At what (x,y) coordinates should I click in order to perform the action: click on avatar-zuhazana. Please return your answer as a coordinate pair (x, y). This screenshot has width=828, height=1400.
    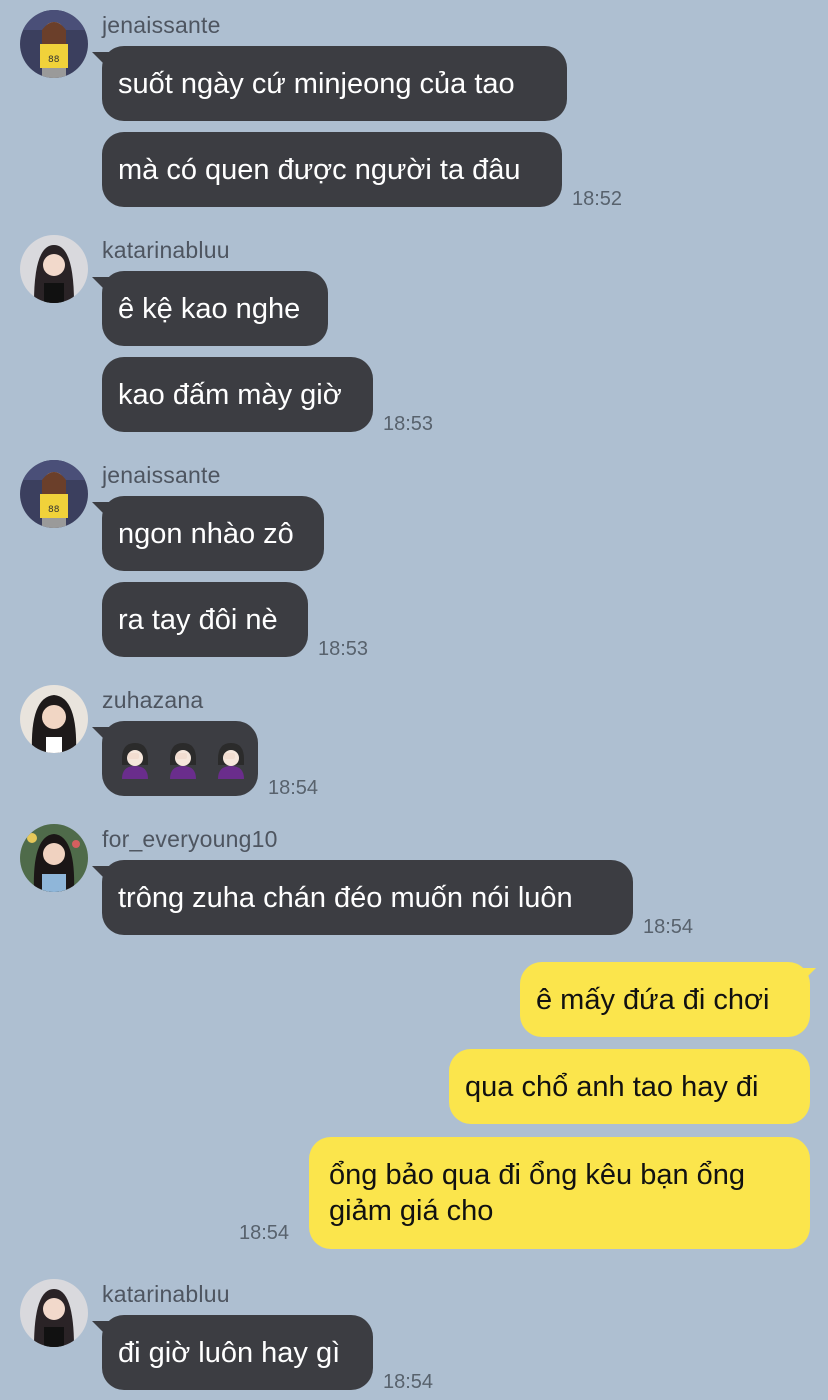
    Looking at the image, I should click on (54, 719).